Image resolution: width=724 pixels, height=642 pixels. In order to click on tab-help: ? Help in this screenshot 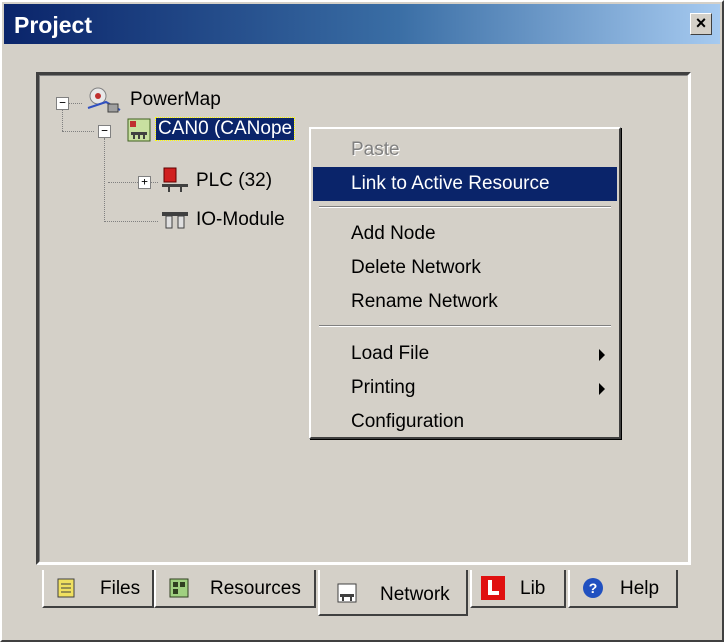, I will do `click(623, 589)`.